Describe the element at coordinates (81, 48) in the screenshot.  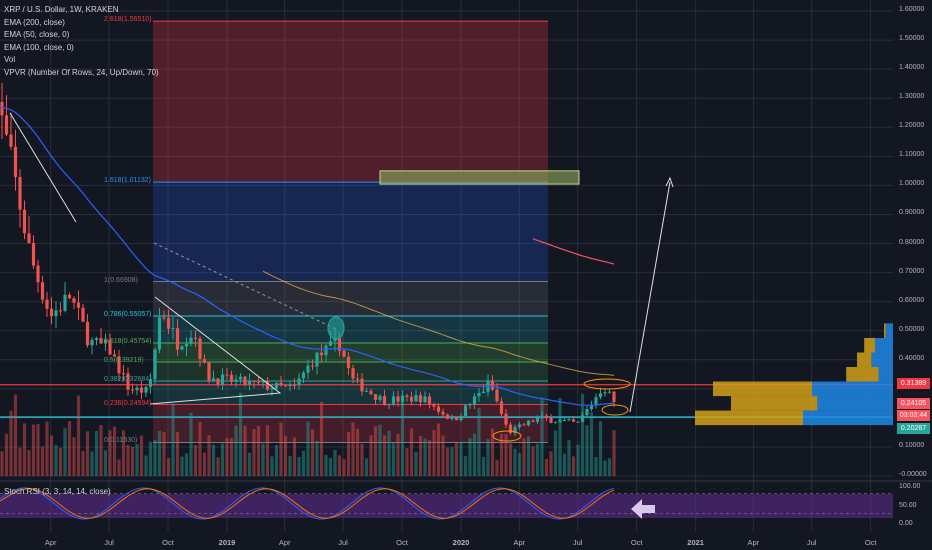
I see `indicator-ema100: EMA (100, close, 0)` at that location.